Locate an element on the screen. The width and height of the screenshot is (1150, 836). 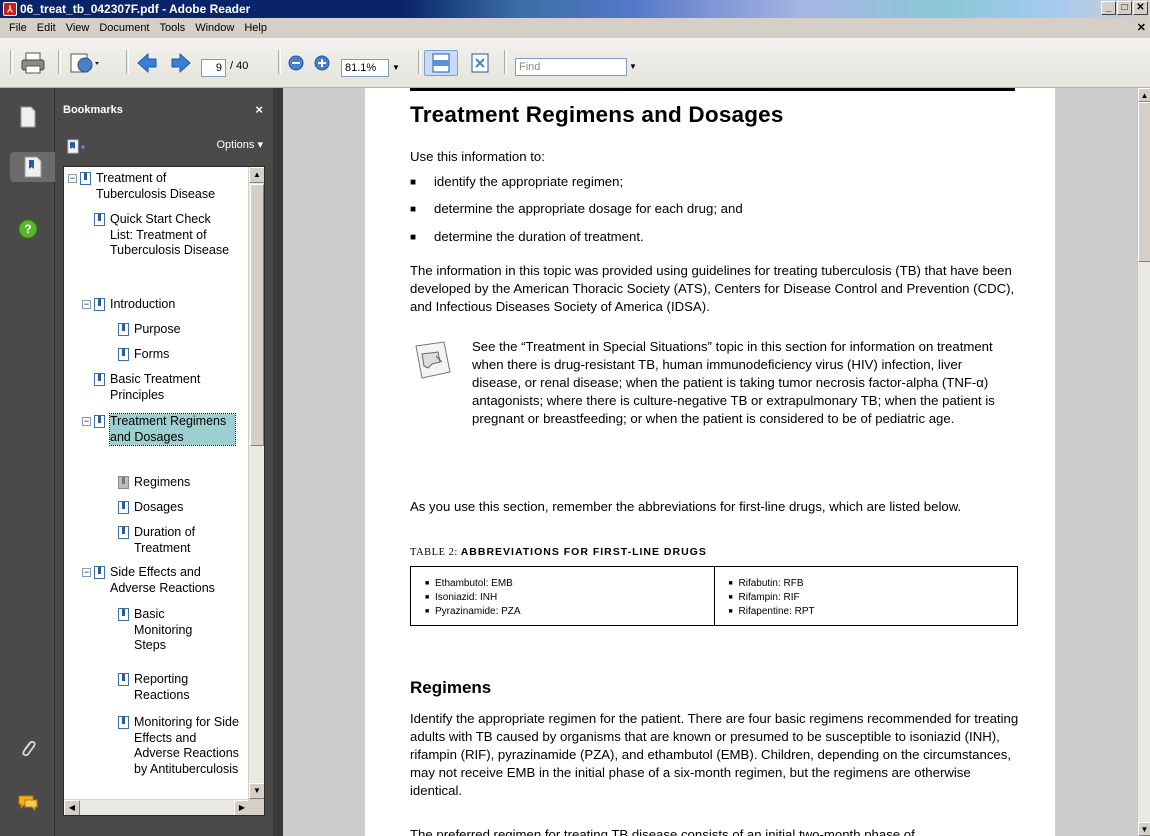
bookmarks-horizontal-scrollbar: ◀ ▶ is located at coordinates (157, 807).